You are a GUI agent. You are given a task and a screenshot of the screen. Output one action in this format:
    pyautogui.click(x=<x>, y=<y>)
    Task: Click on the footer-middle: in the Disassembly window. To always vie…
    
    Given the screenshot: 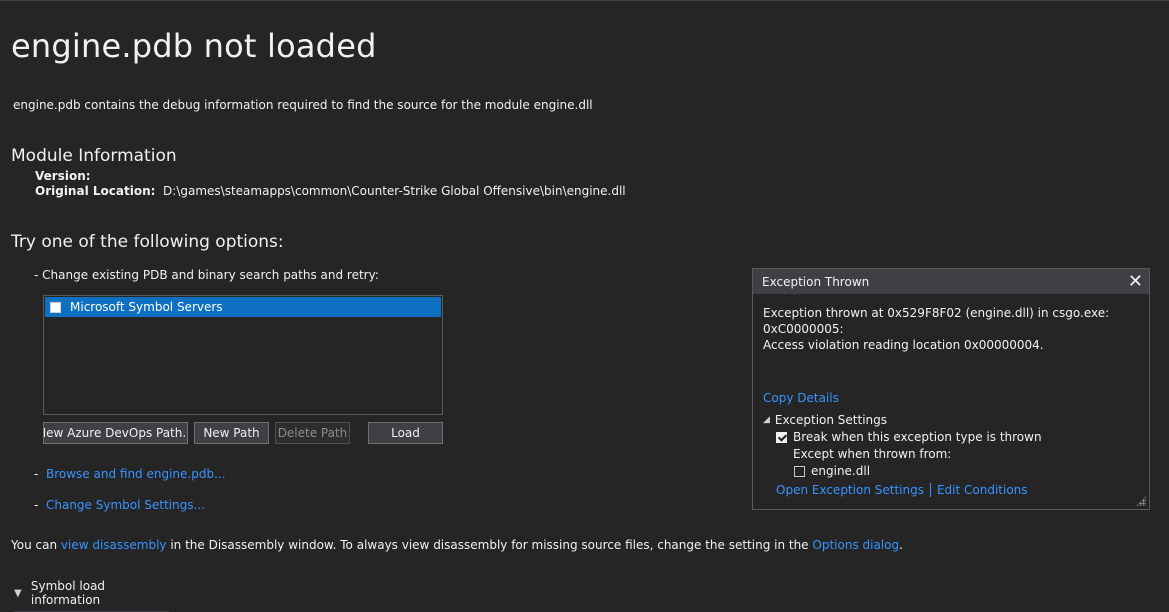 What is the action you would take?
    pyautogui.click(x=489, y=545)
    